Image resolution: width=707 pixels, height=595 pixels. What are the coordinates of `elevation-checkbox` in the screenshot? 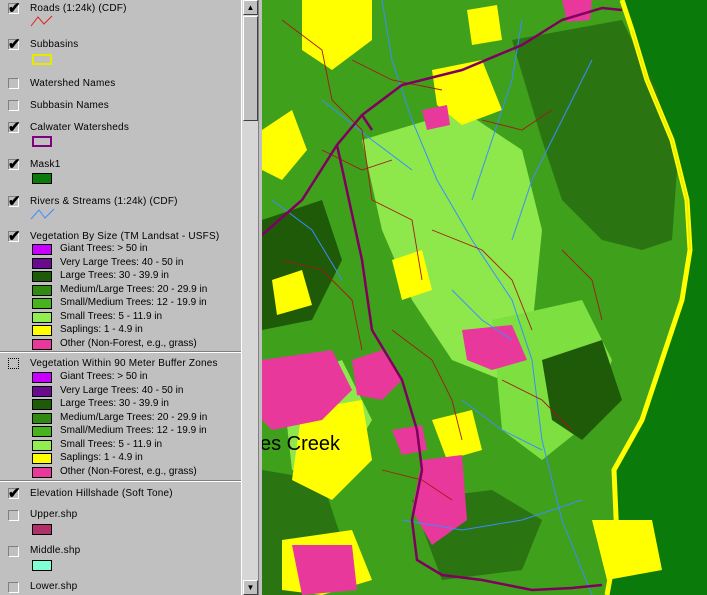 It's located at (14, 493).